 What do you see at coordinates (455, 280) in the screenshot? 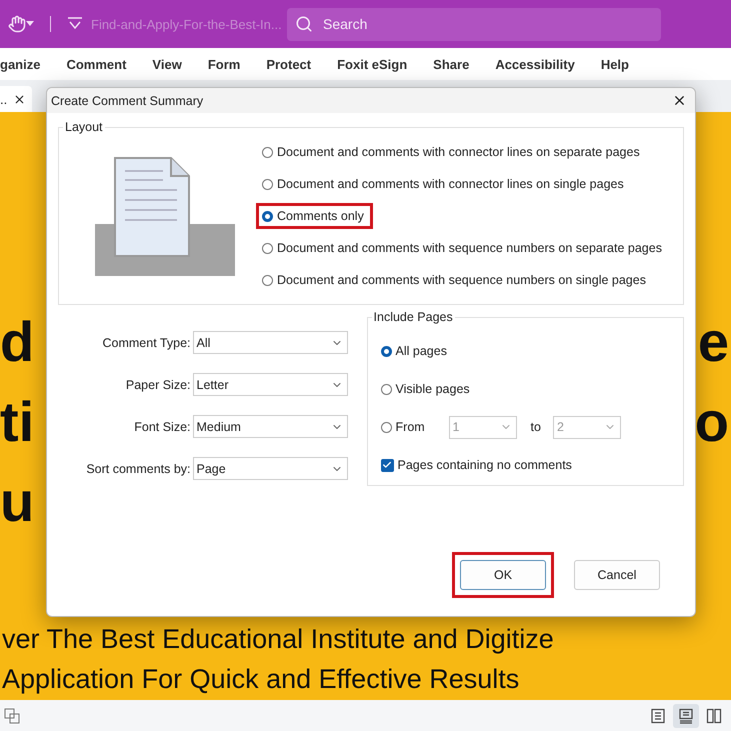
I see `layout-option: Document and comments with sequence numbers on single pages` at bounding box center [455, 280].